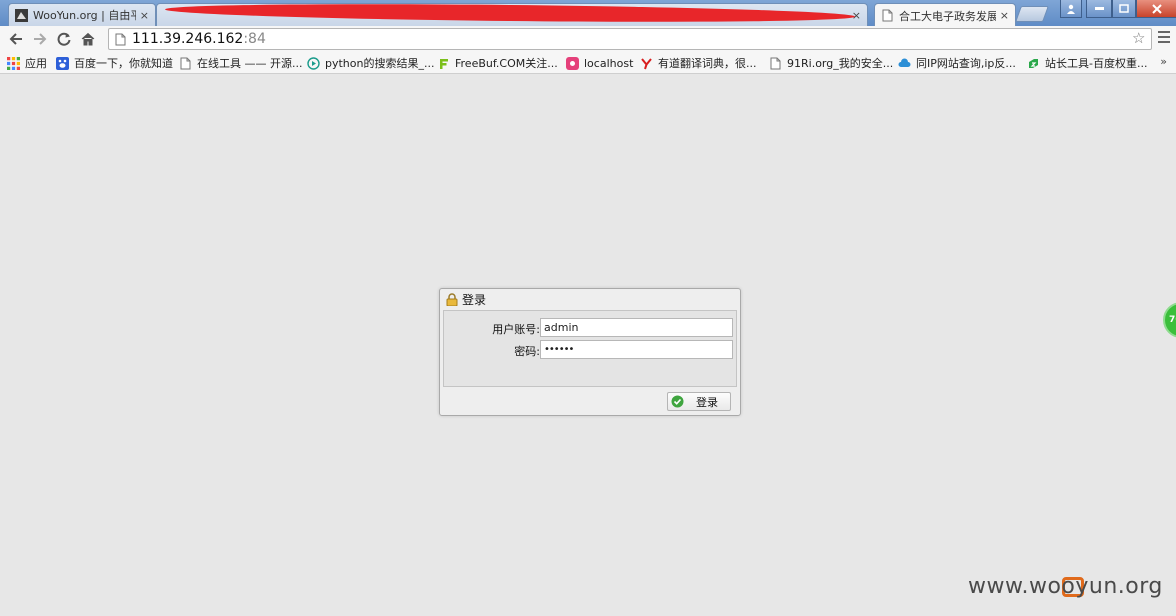 The width and height of the screenshot is (1176, 616). I want to click on side-widget-text: 76, so click(1172, 320).